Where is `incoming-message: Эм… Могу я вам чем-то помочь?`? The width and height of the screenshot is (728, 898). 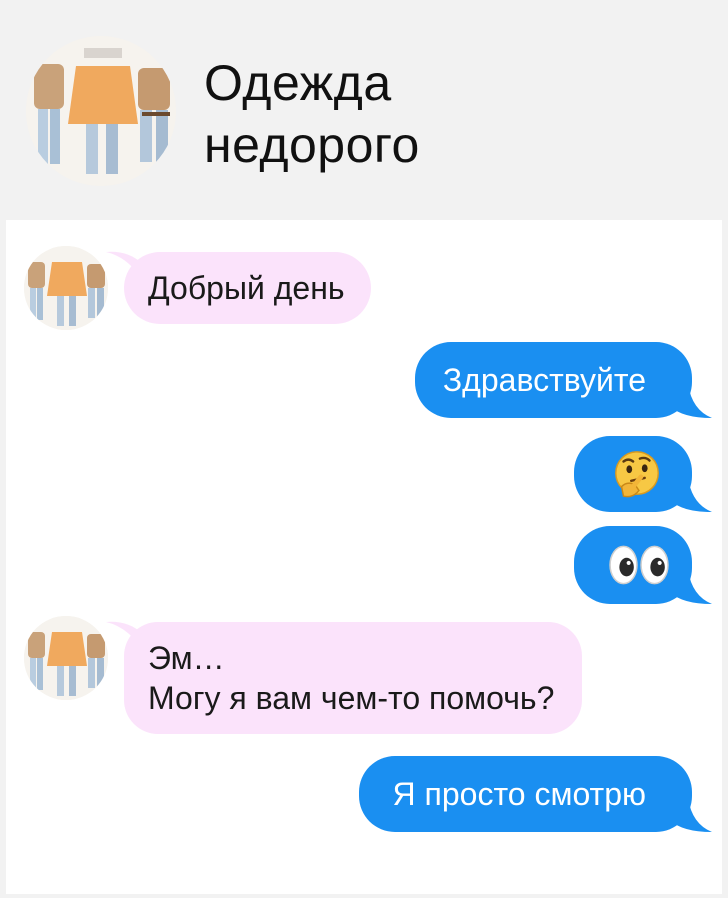 incoming-message: Эм… Могу я вам чем-то помочь? is located at coordinates (344, 677).